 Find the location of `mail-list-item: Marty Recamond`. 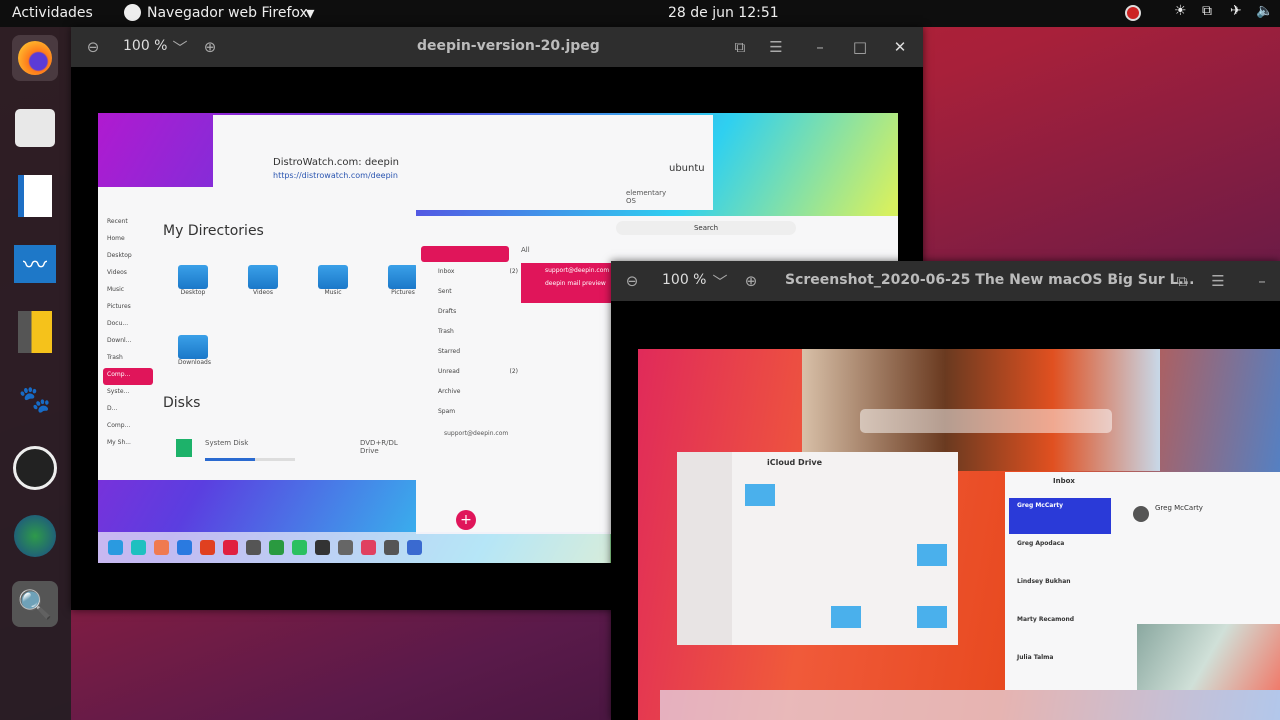

mail-list-item: Marty Recamond is located at coordinates (1062, 635).